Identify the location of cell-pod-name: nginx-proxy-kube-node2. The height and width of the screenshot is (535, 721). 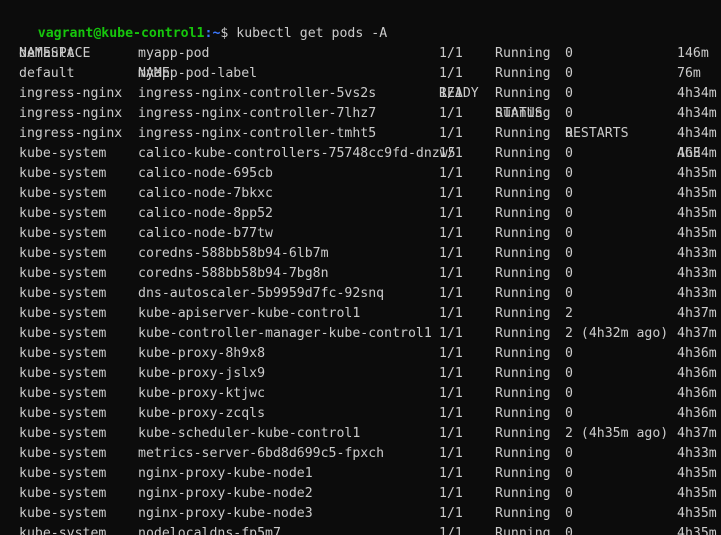
(225, 493).